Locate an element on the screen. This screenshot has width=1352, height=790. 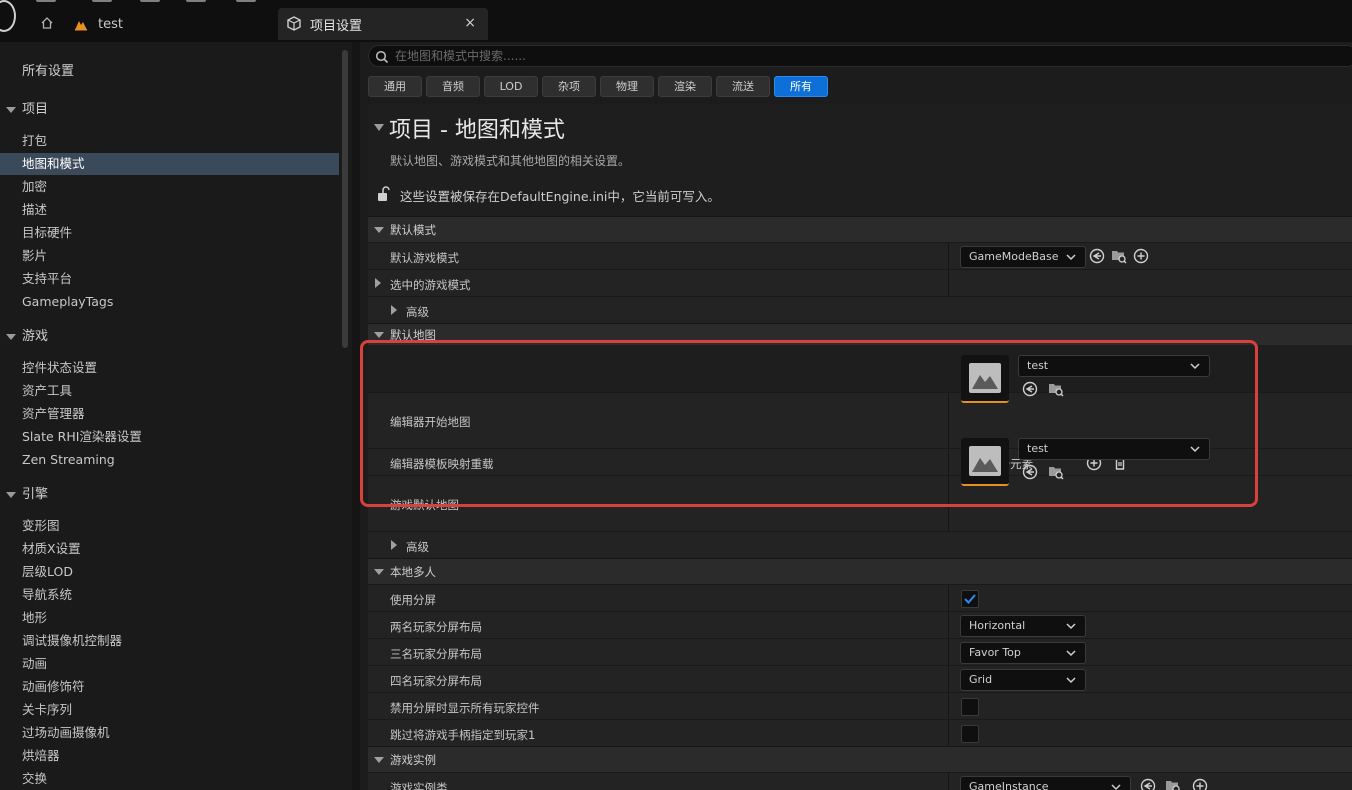
tab-test-level: test is located at coordinates (168, 24).